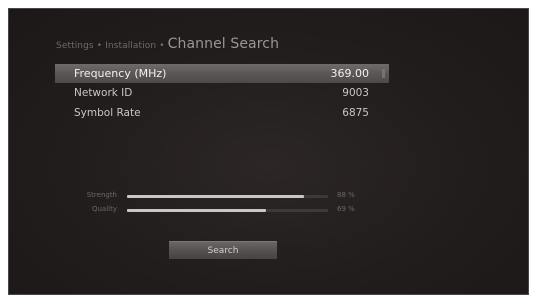  Describe the element at coordinates (215, 196) in the screenshot. I see `signal-strength-fill` at that location.